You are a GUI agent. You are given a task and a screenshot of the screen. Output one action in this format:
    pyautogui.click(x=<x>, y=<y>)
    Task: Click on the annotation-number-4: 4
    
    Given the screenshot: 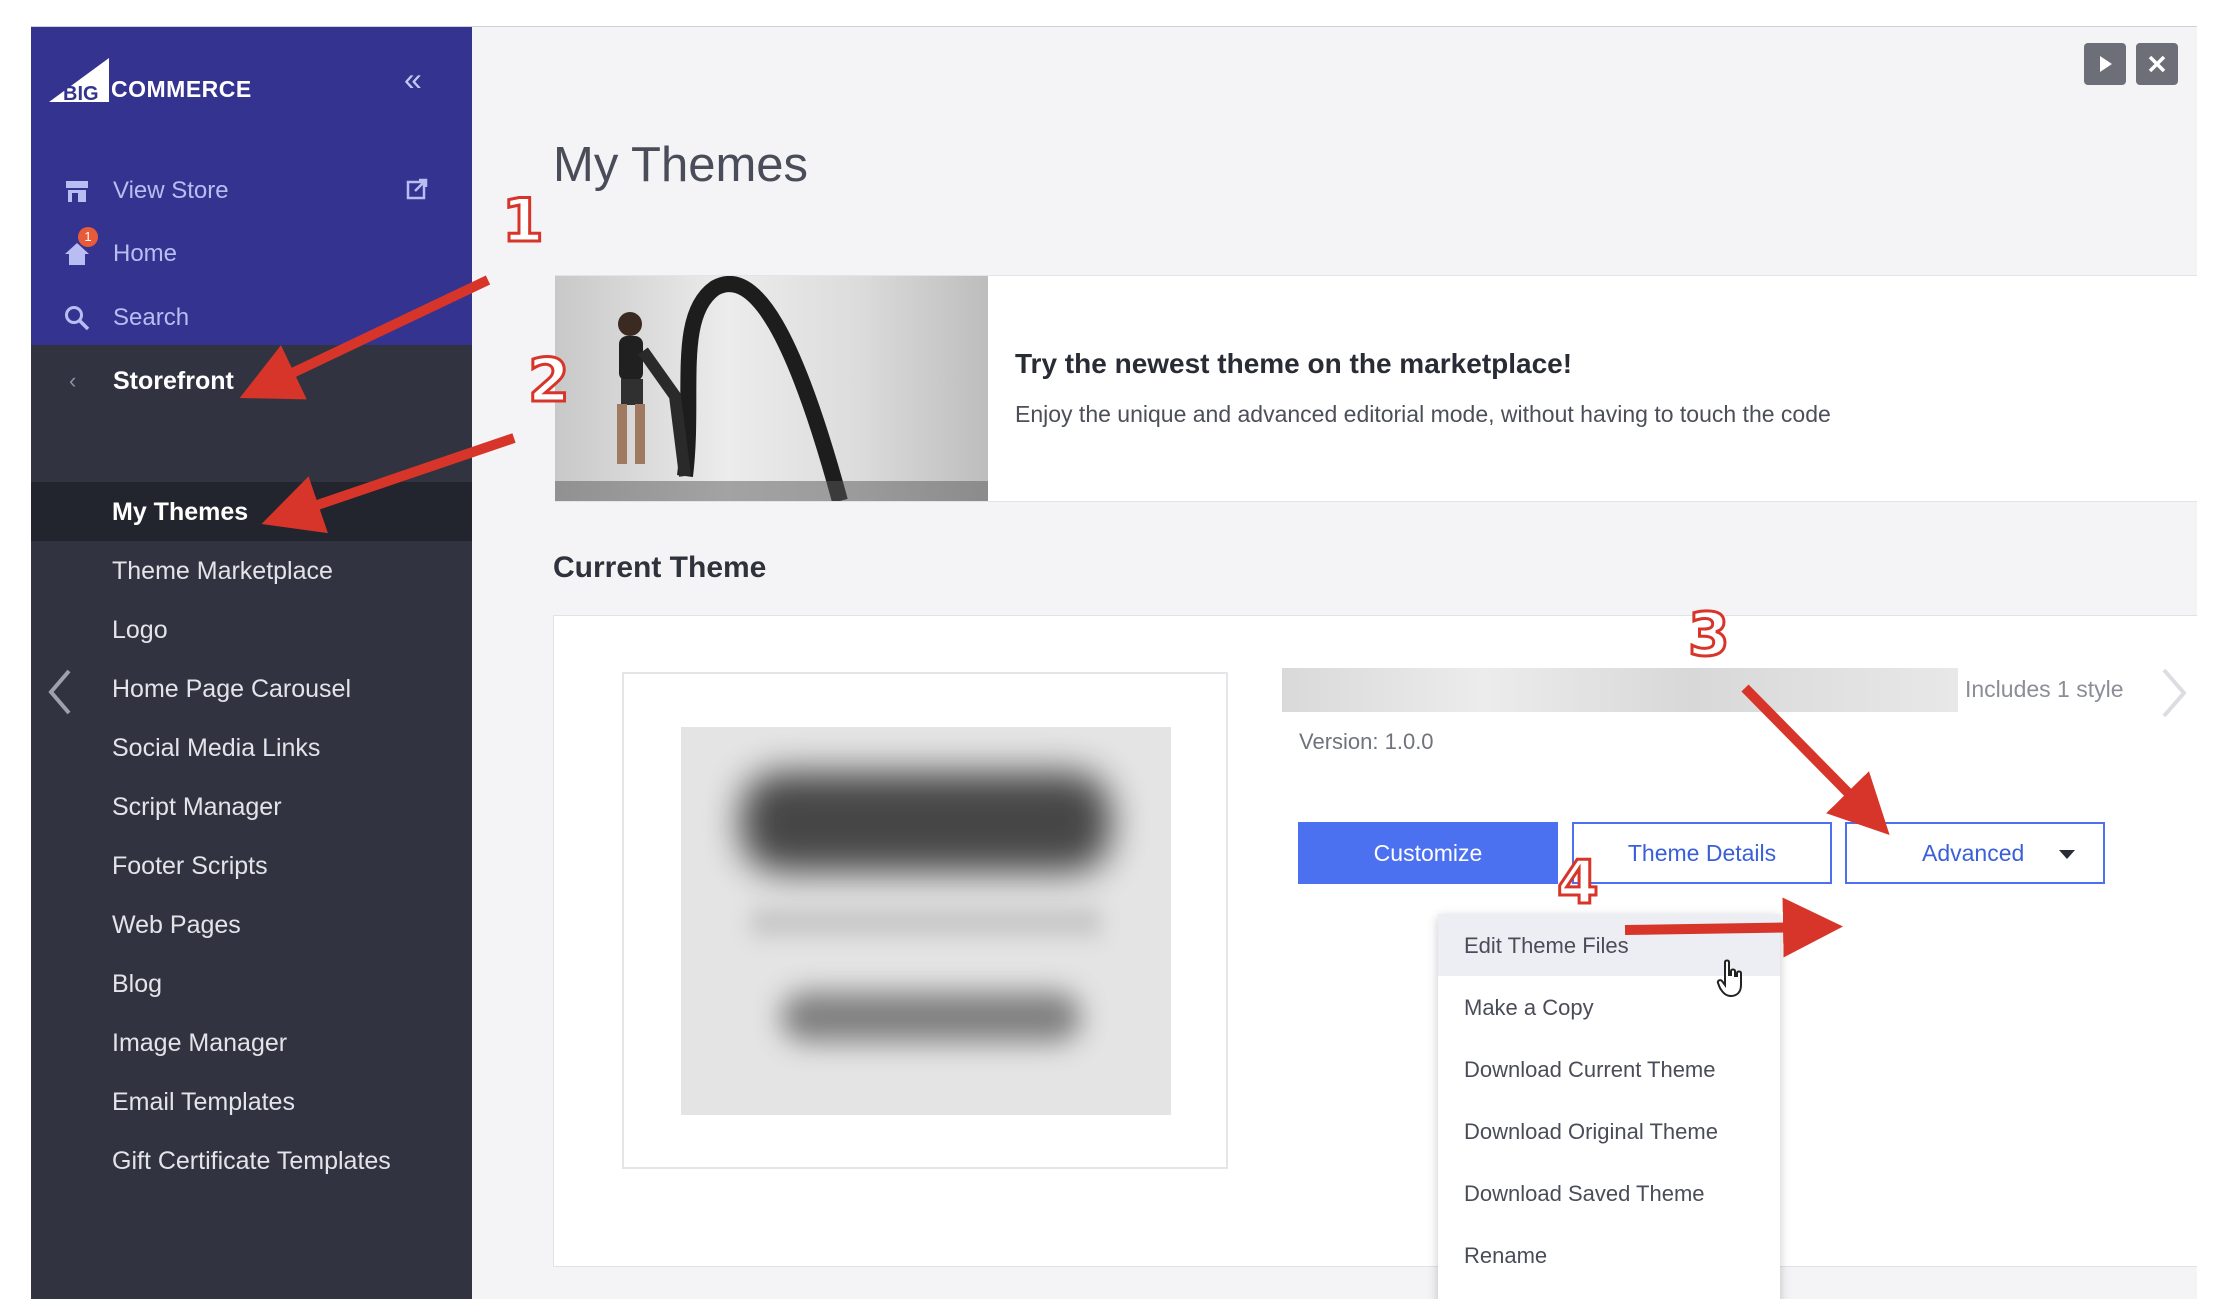 What is the action you would take?
    pyautogui.click(x=1578, y=883)
    